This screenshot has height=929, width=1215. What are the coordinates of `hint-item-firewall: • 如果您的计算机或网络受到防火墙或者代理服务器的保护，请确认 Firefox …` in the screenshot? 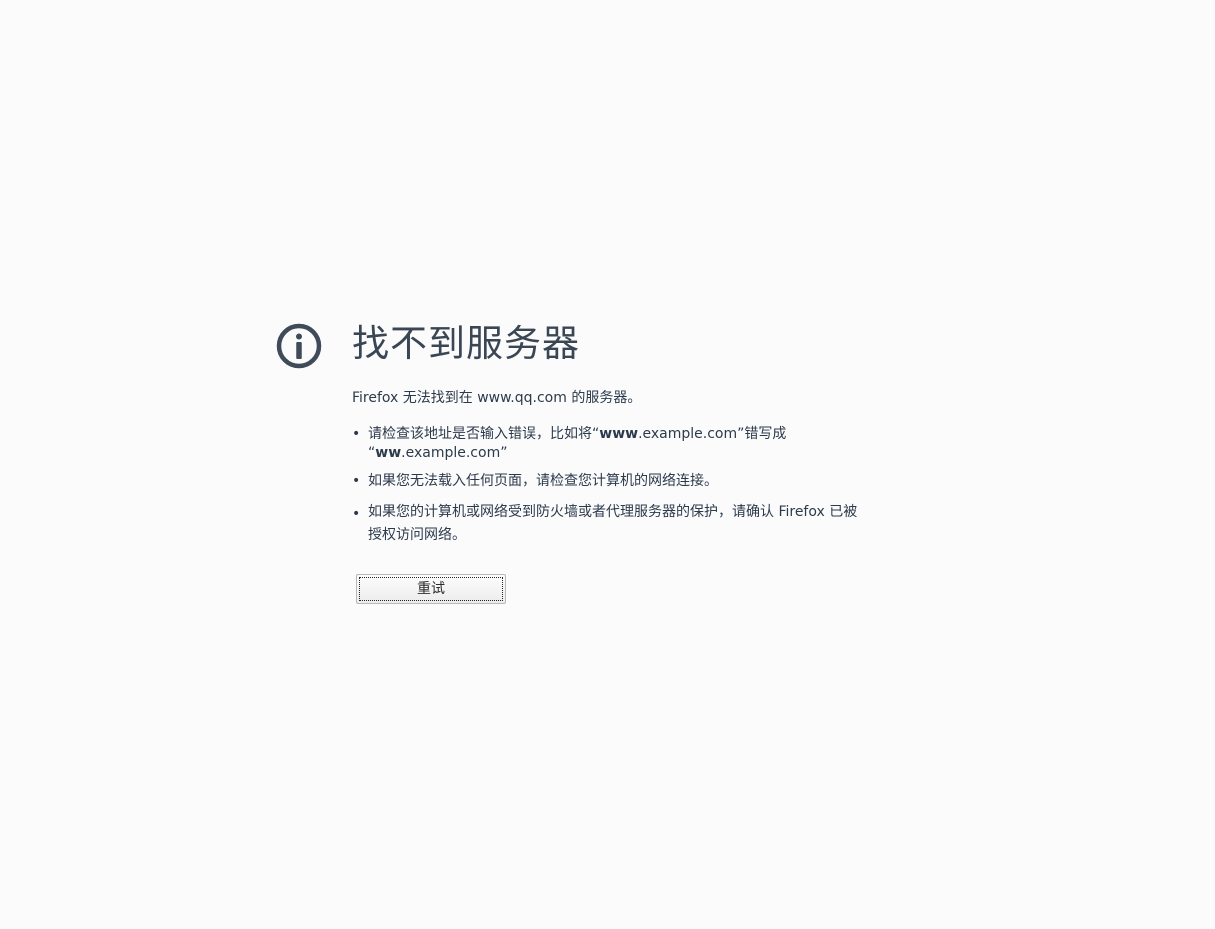 It's located at (610, 524).